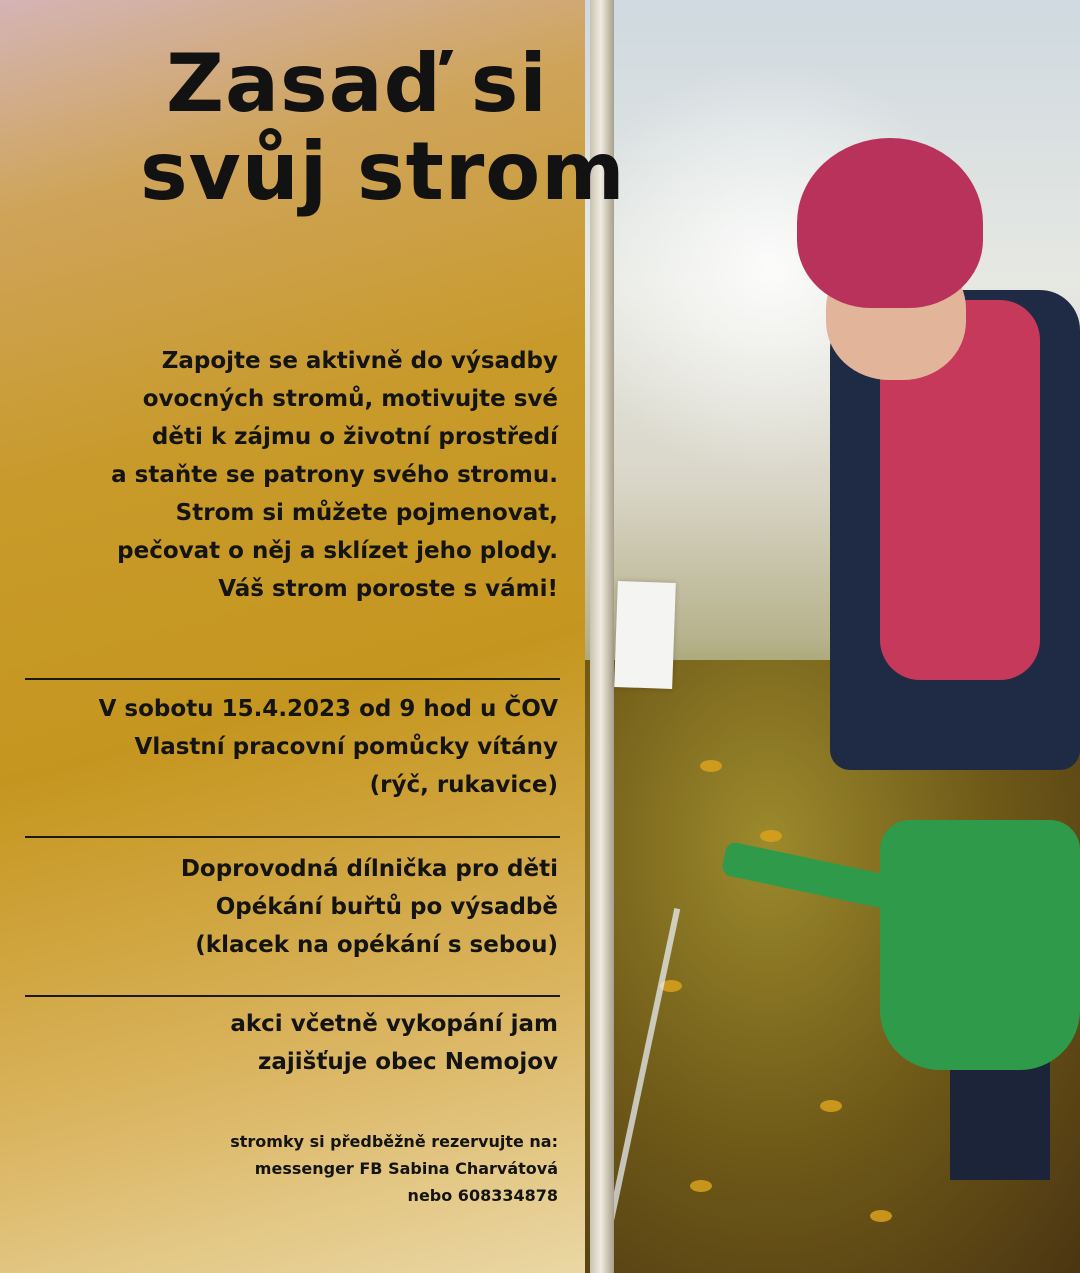 This screenshot has width=1080, height=1273. What do you see at coordinates (394, 1024) in the screenshot?
I see `organizer-line: akci včetně vykopání jam` at bounding box center [394, 1024].